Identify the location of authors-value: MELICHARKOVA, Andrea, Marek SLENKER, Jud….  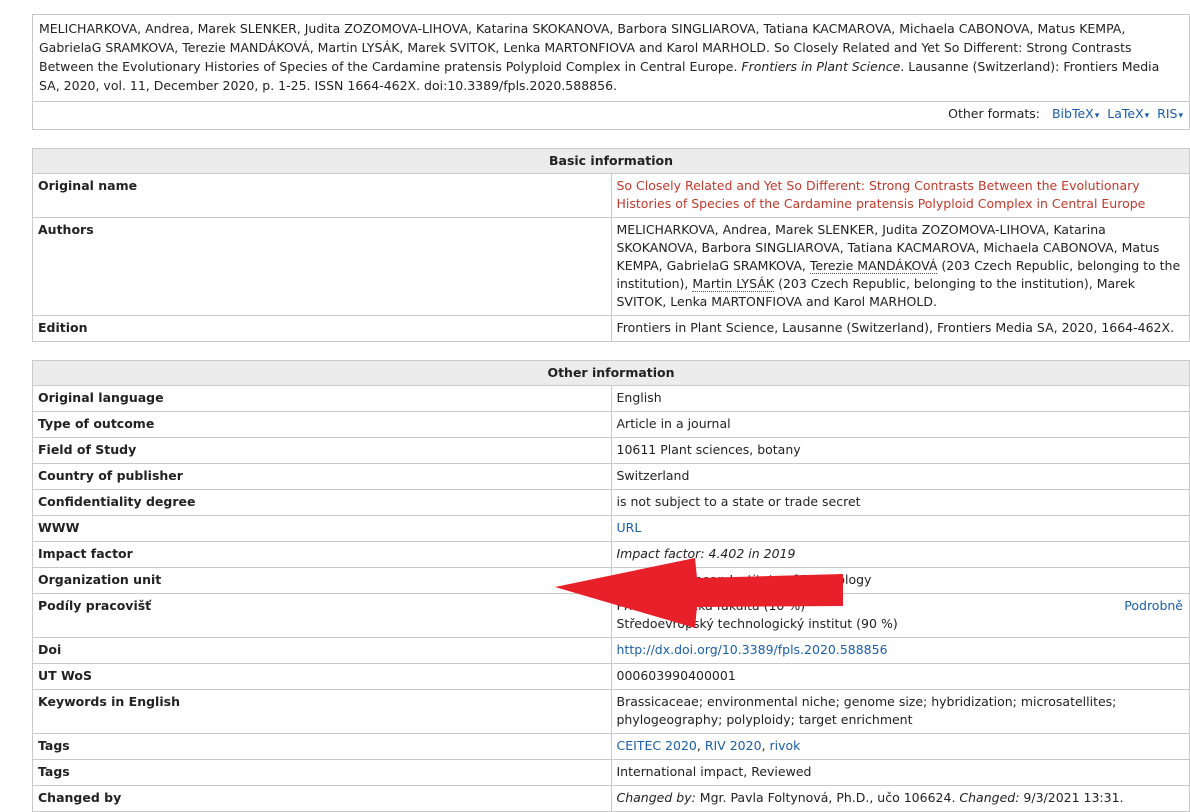
(900, 266).